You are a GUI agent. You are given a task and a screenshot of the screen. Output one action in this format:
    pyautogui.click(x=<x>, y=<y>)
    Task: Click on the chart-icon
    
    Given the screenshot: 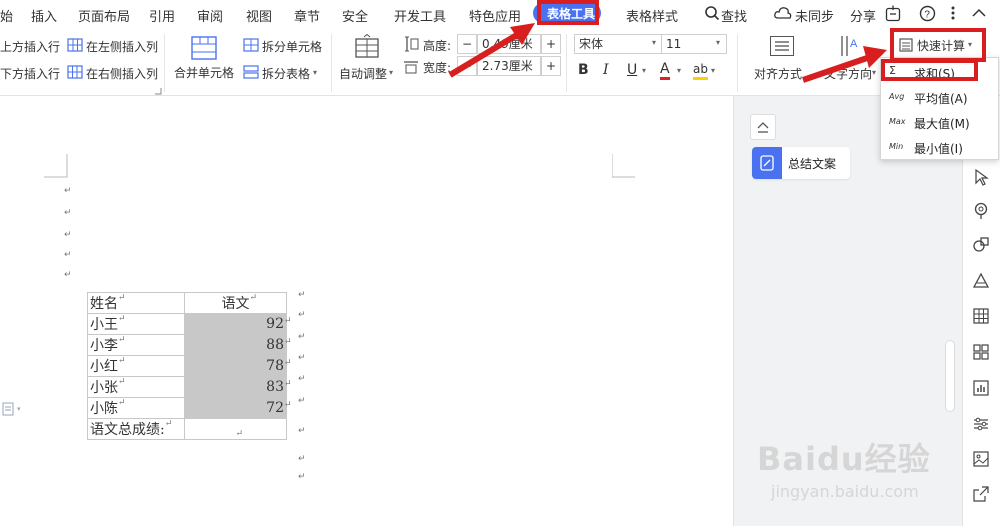 What is the action you would take?
    pyautogui.click(x=981, y=389)
    